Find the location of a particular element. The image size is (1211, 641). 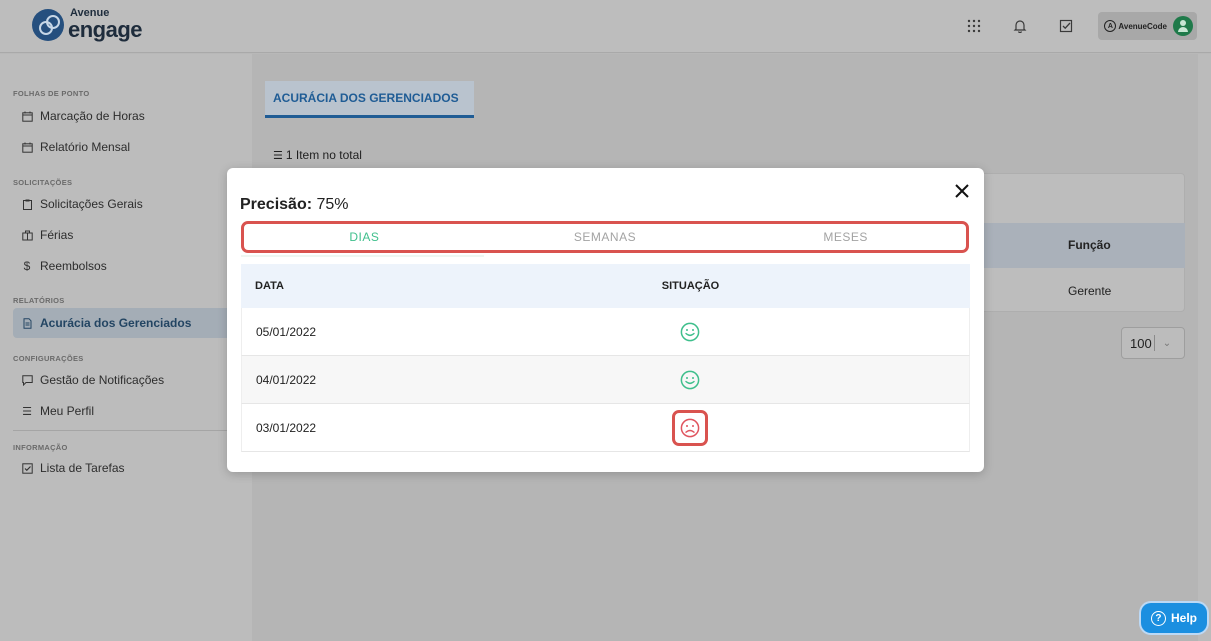

sidebar-item-label: Relatório Mensal is located at coordinates (85, 147).